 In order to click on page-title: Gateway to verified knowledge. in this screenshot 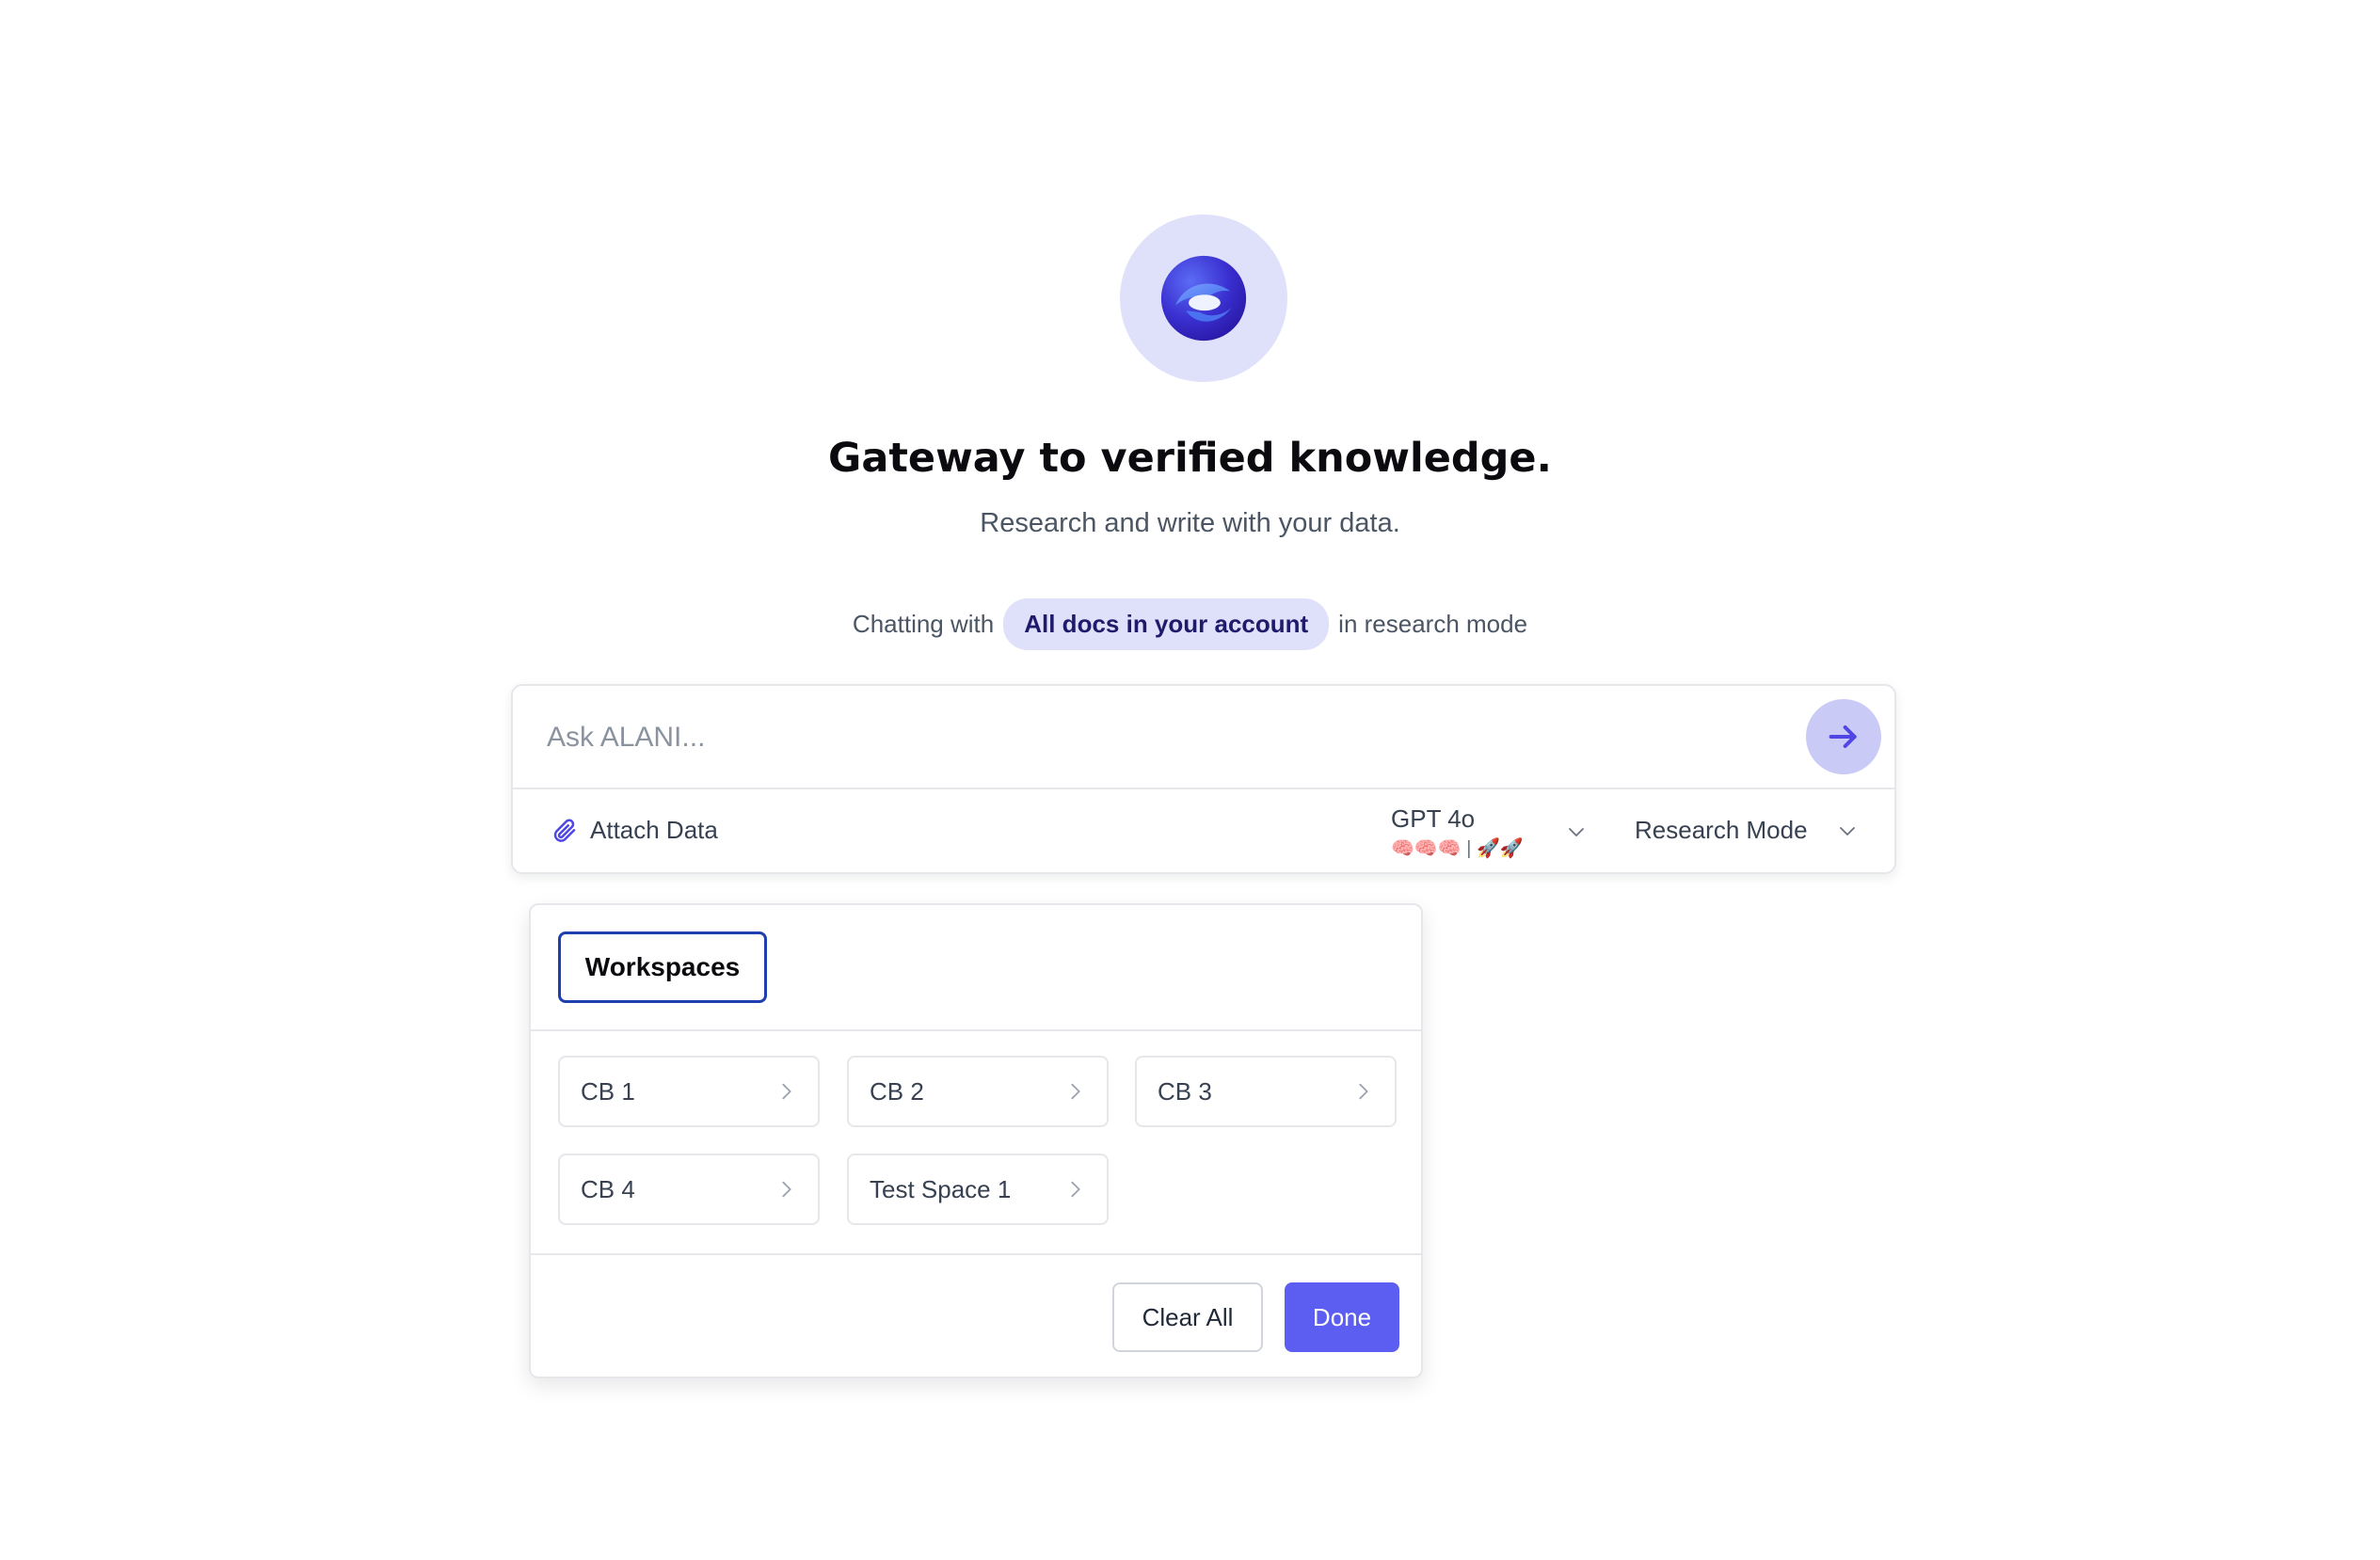, I will do `click(1190, 458)`.